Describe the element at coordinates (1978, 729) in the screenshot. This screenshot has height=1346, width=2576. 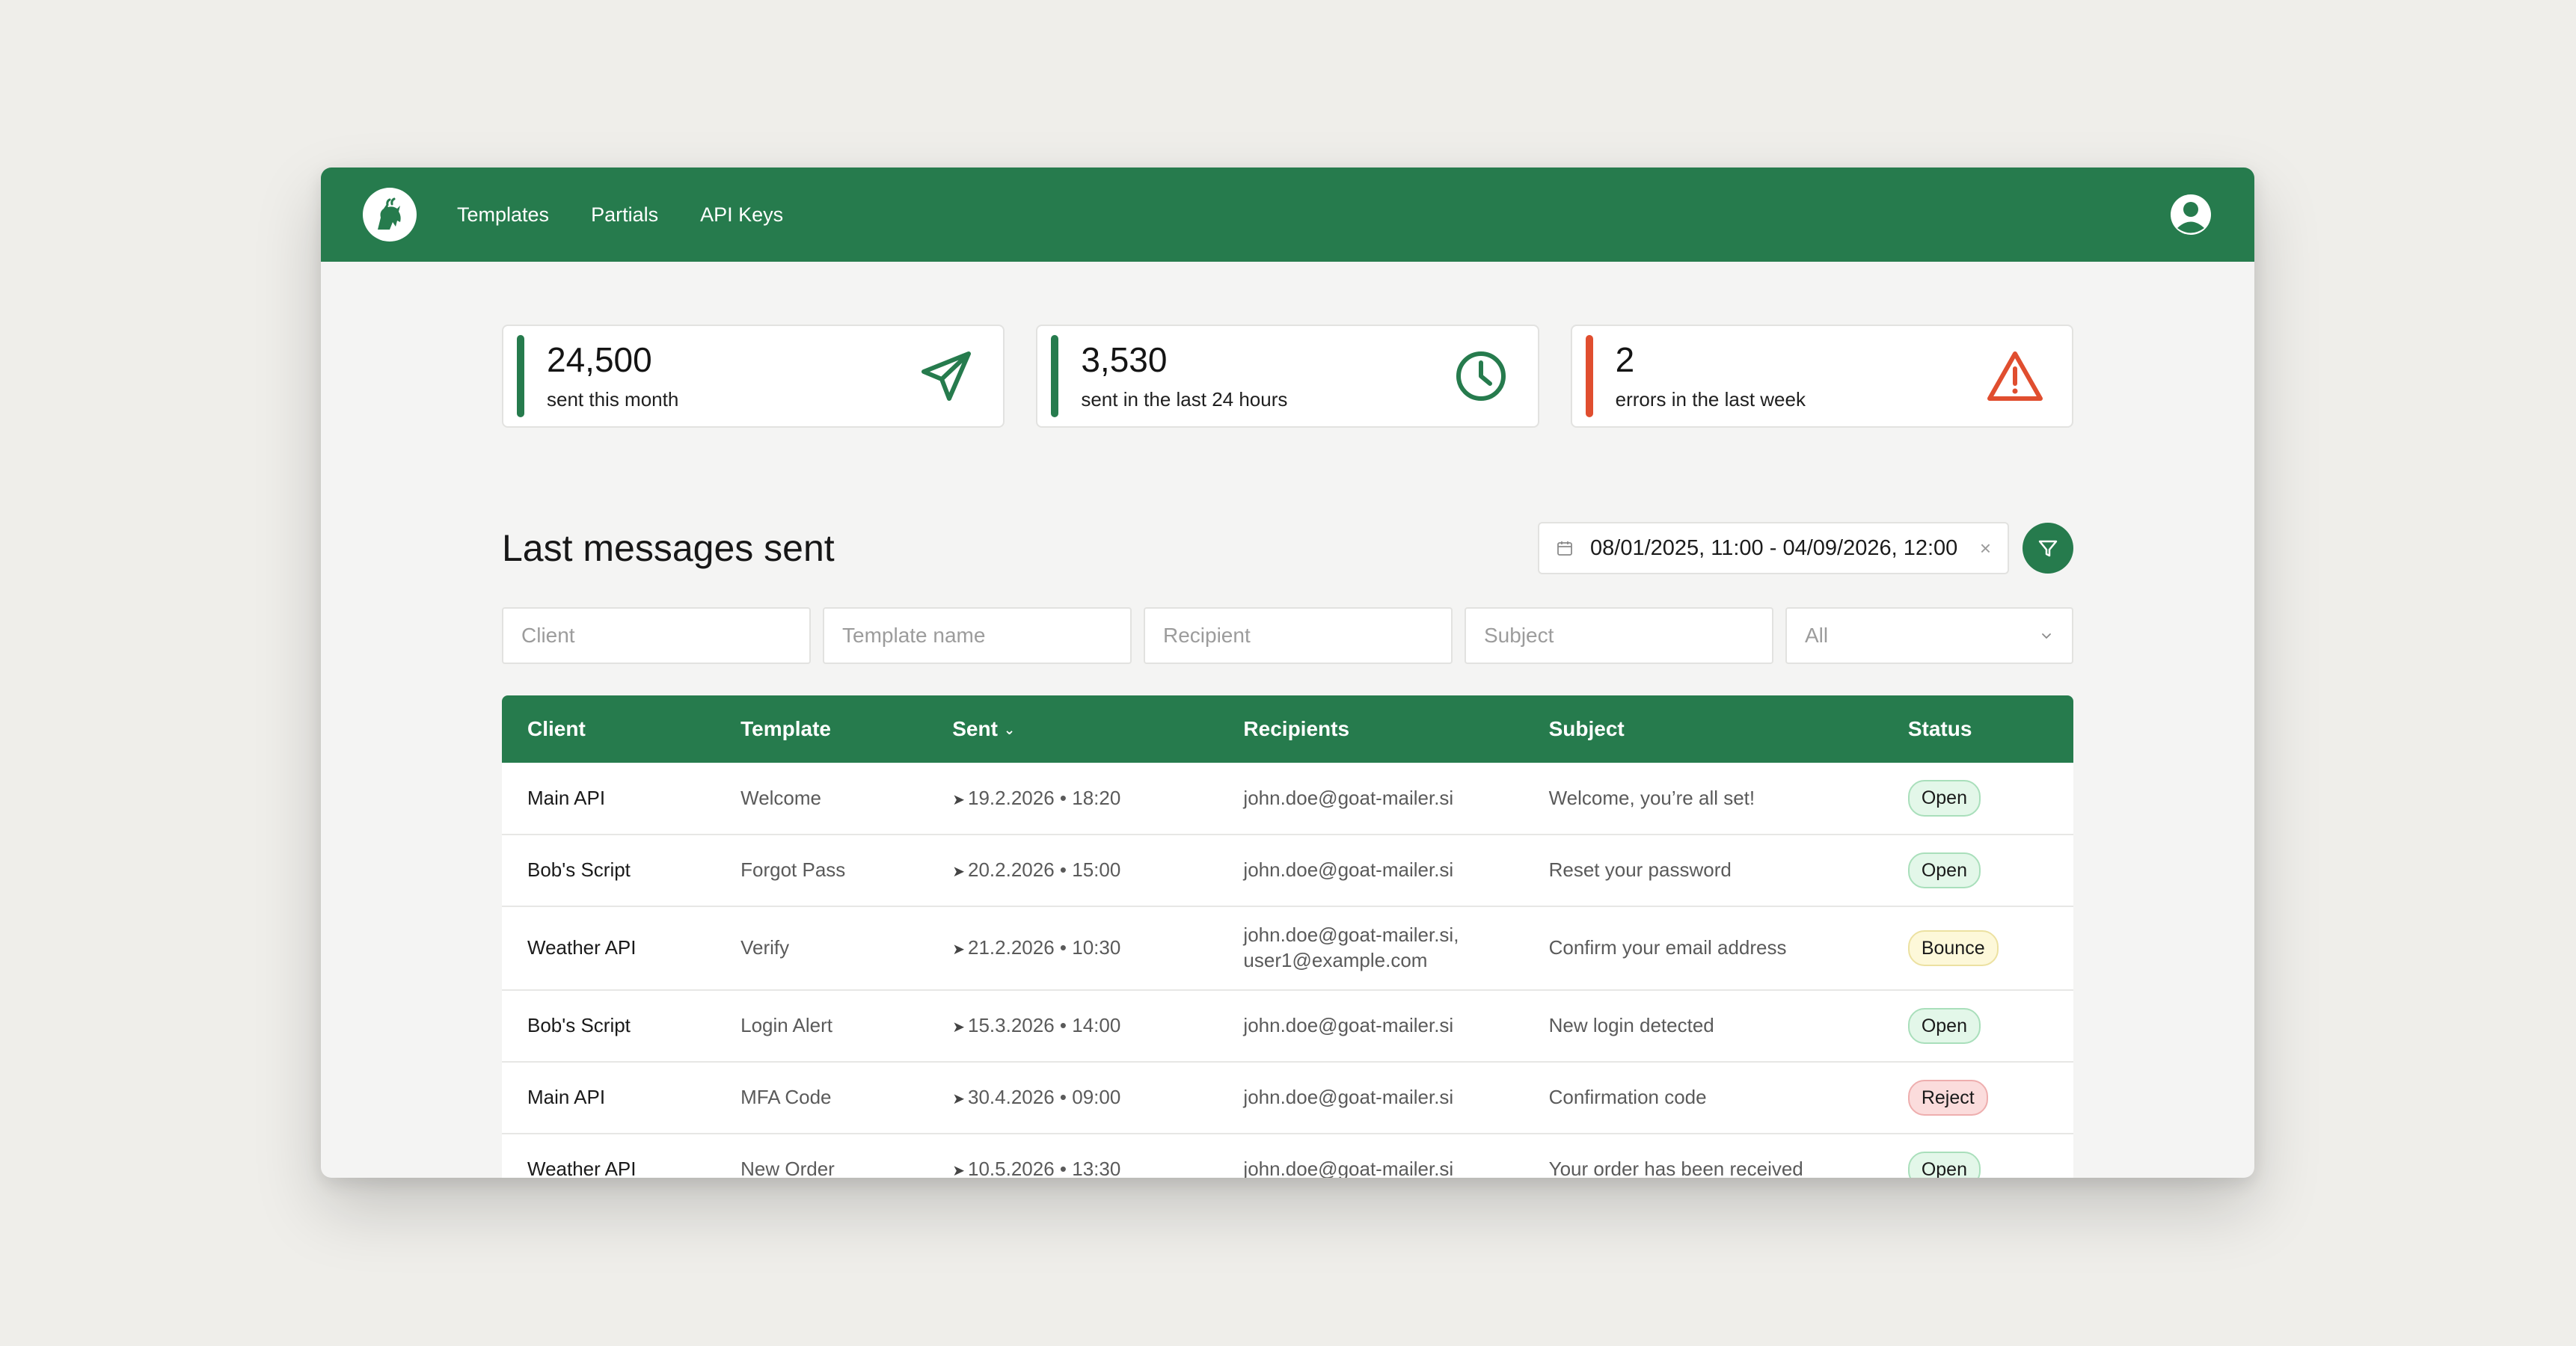
I see `col-status: Status` at that location.